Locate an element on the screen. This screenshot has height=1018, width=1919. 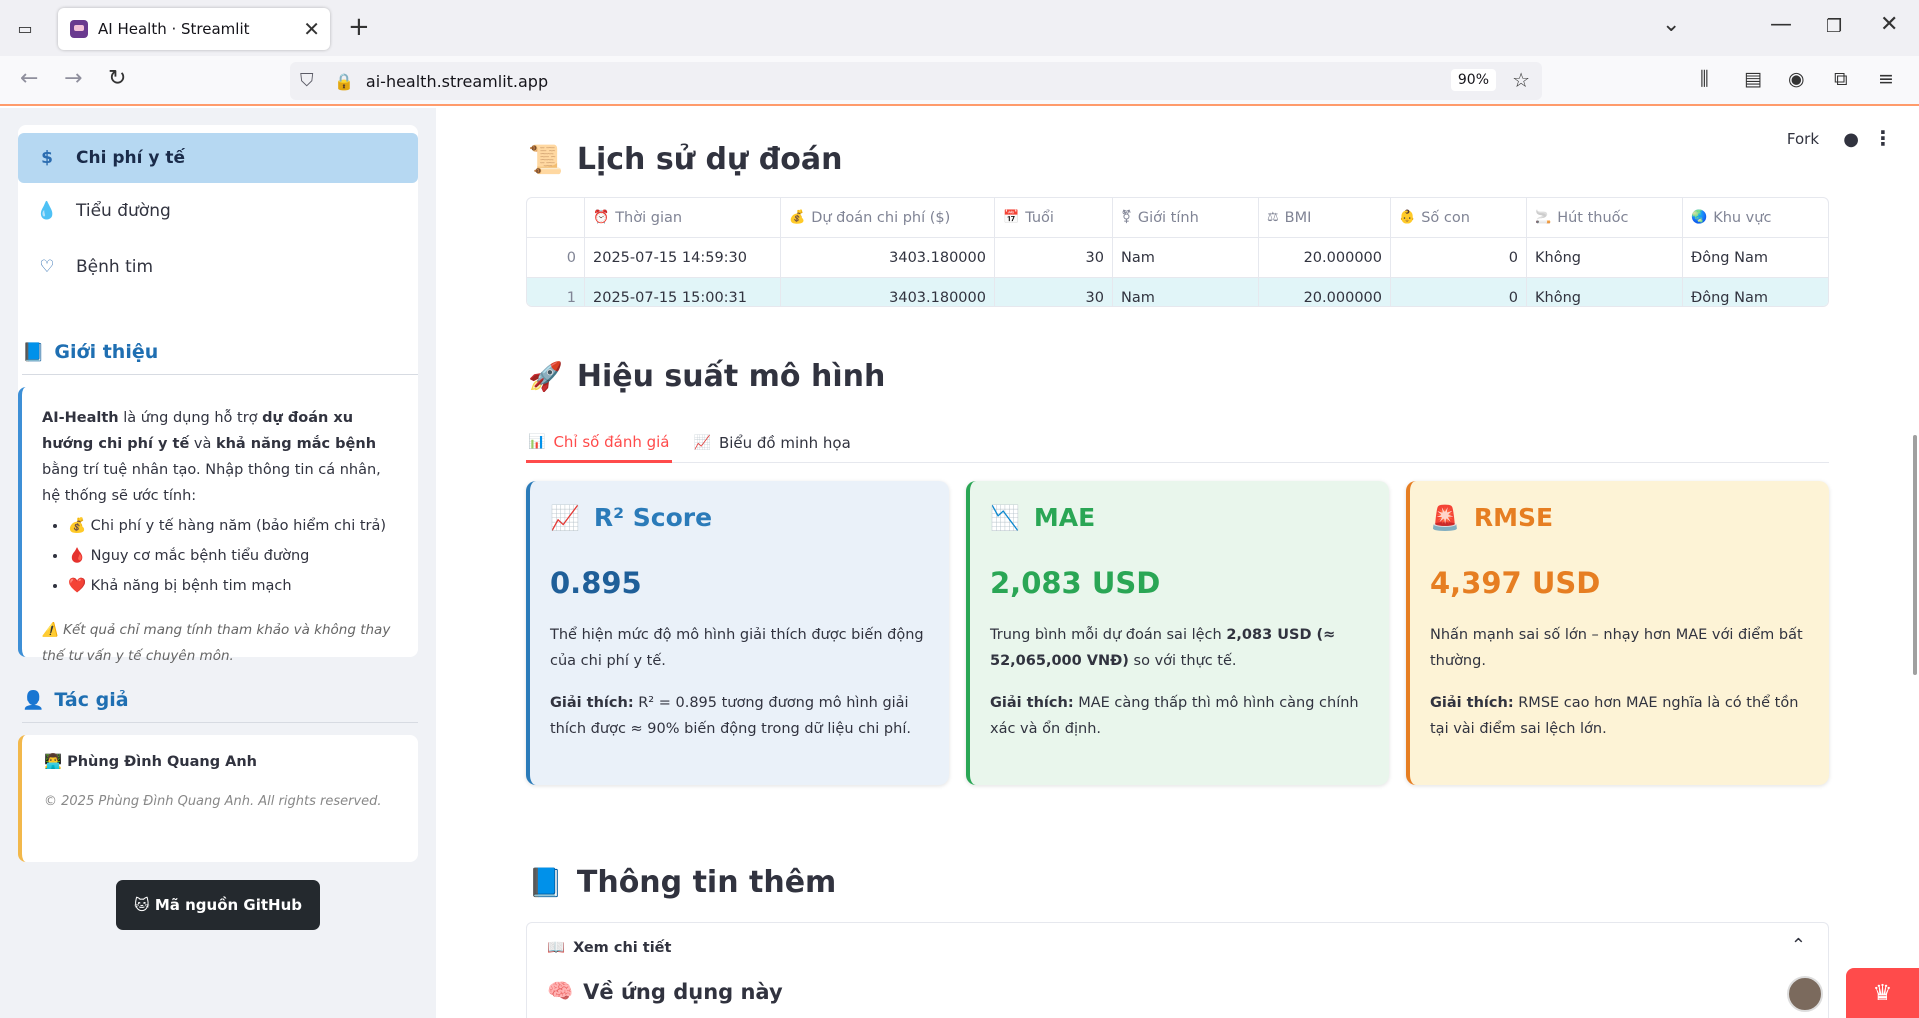
intro-brand: AI-Health is located at coordinates (80, 418).